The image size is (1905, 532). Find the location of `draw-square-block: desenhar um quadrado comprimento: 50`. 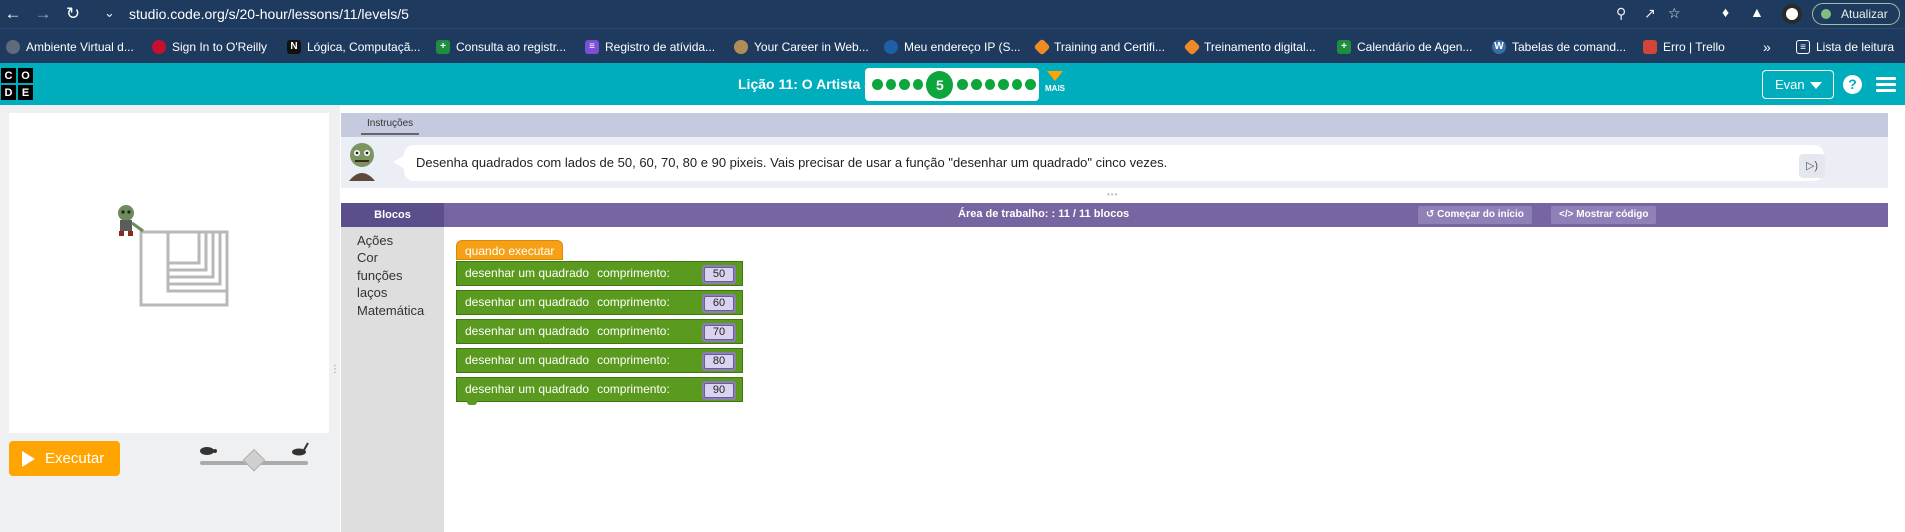

draw-square-block: desenhar um quadrado comprimento: 50 is located at coordinates (599, 273).